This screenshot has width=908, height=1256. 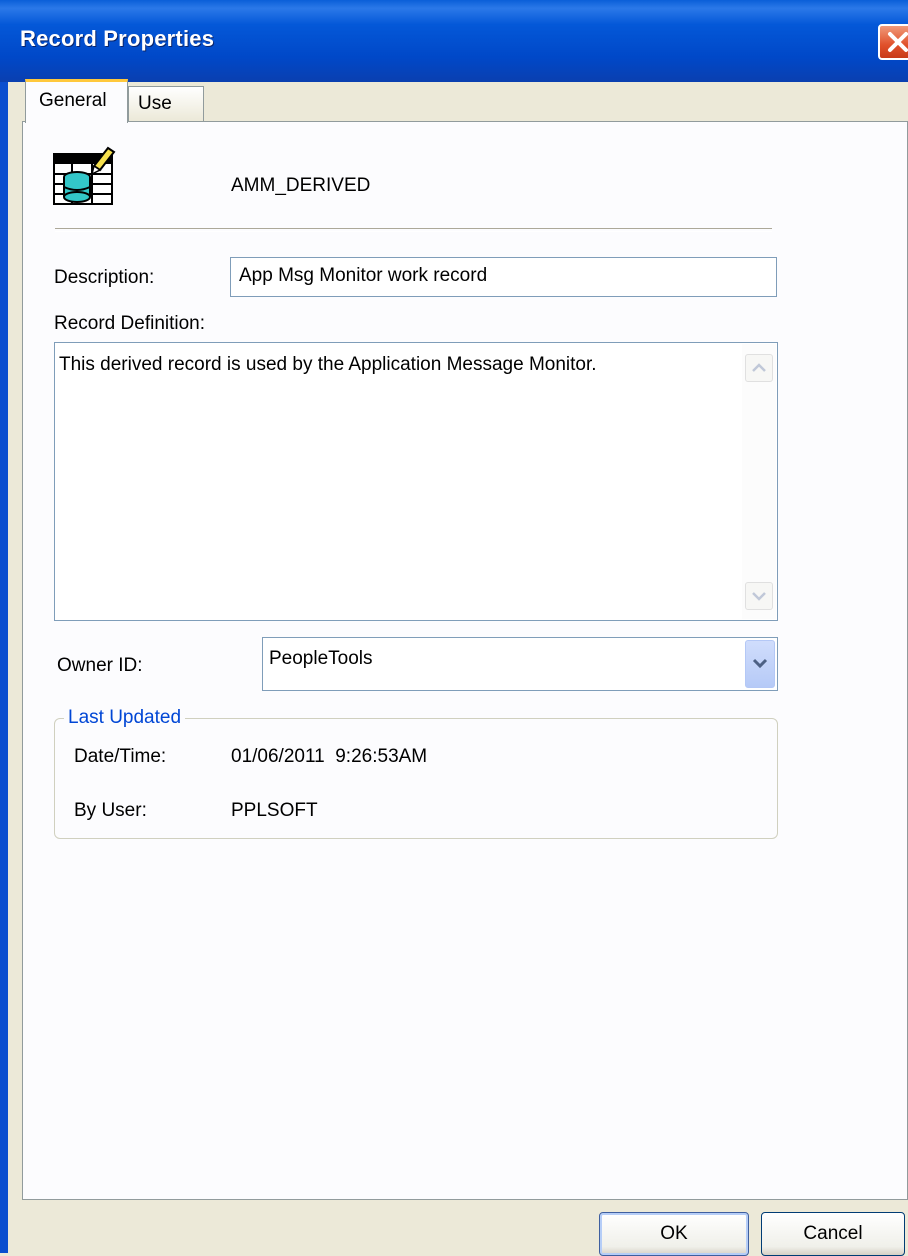 I want to click on description-input: App Msg Monitor work record, so click(x=503, y=277).